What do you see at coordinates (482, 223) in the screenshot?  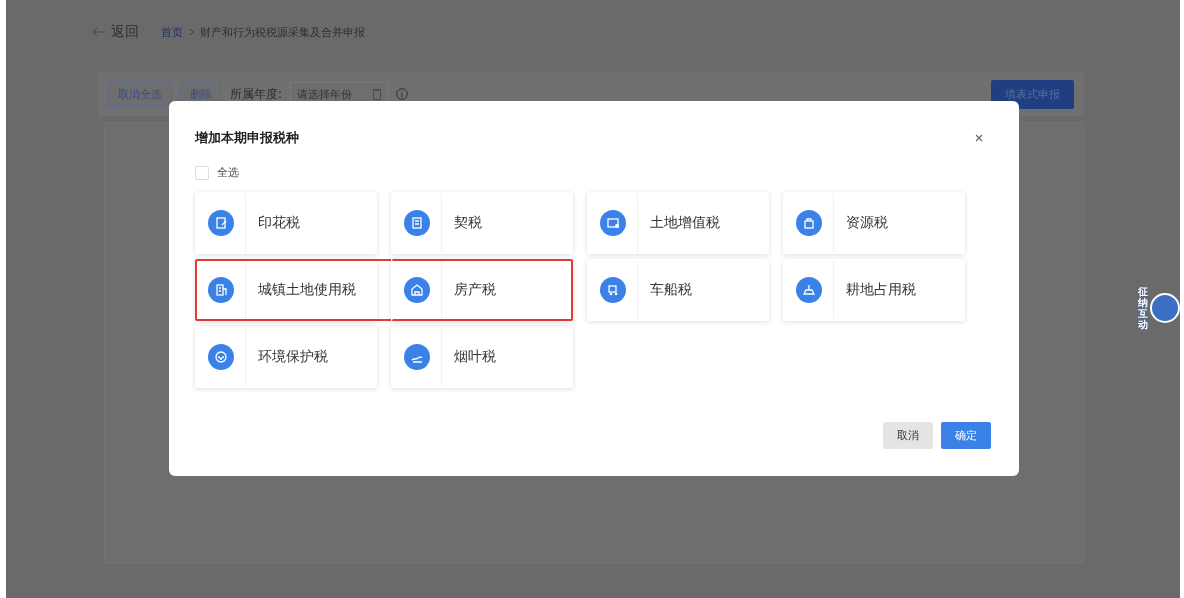 I see `tax-card: 契税` at bounding box center [482, 223].